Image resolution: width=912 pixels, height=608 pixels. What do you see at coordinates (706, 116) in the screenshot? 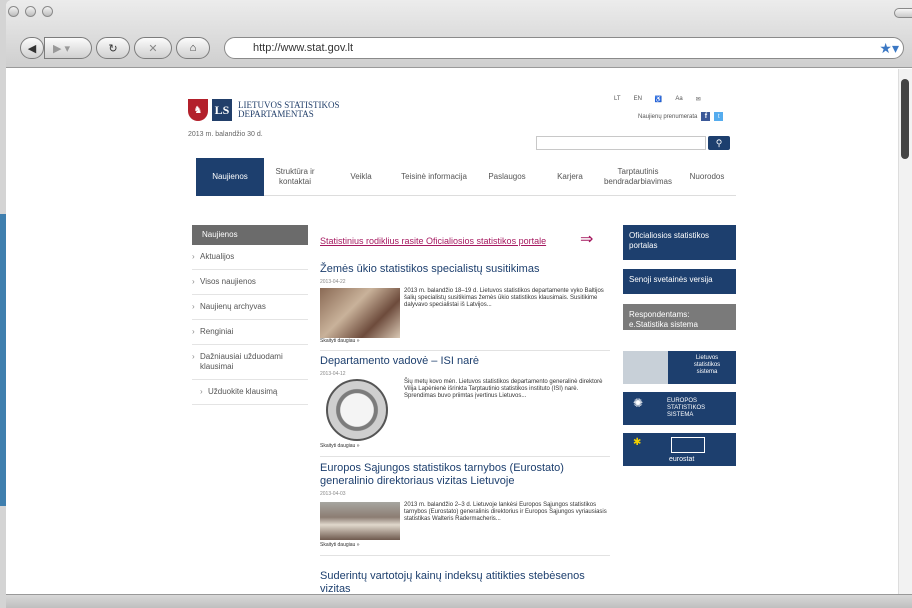
I see `facebook-icon: f` at bounding box center [706, 116].